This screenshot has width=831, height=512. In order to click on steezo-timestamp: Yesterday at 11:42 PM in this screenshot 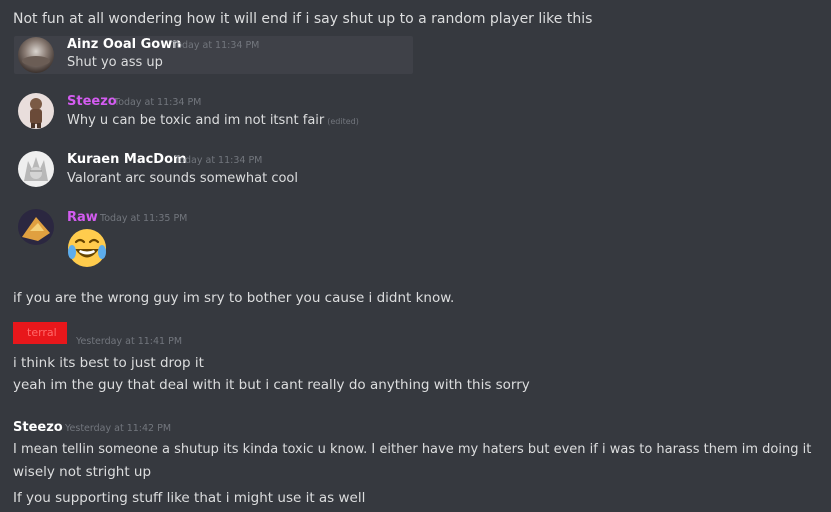, I will do `click(118, 428)`.